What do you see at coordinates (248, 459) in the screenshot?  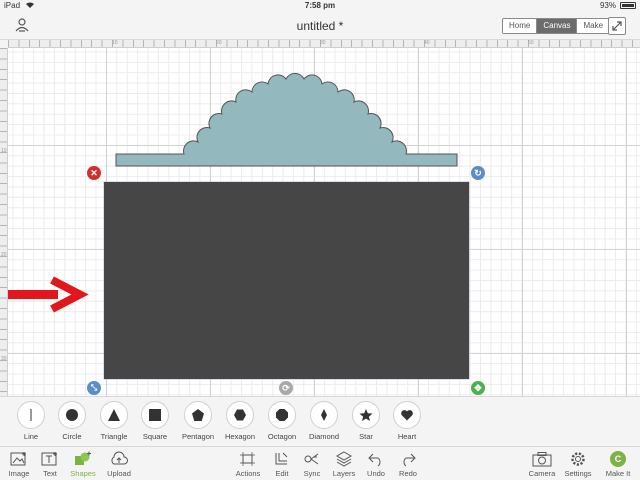 I see `actions-icon` at bounding box center [248, 459].